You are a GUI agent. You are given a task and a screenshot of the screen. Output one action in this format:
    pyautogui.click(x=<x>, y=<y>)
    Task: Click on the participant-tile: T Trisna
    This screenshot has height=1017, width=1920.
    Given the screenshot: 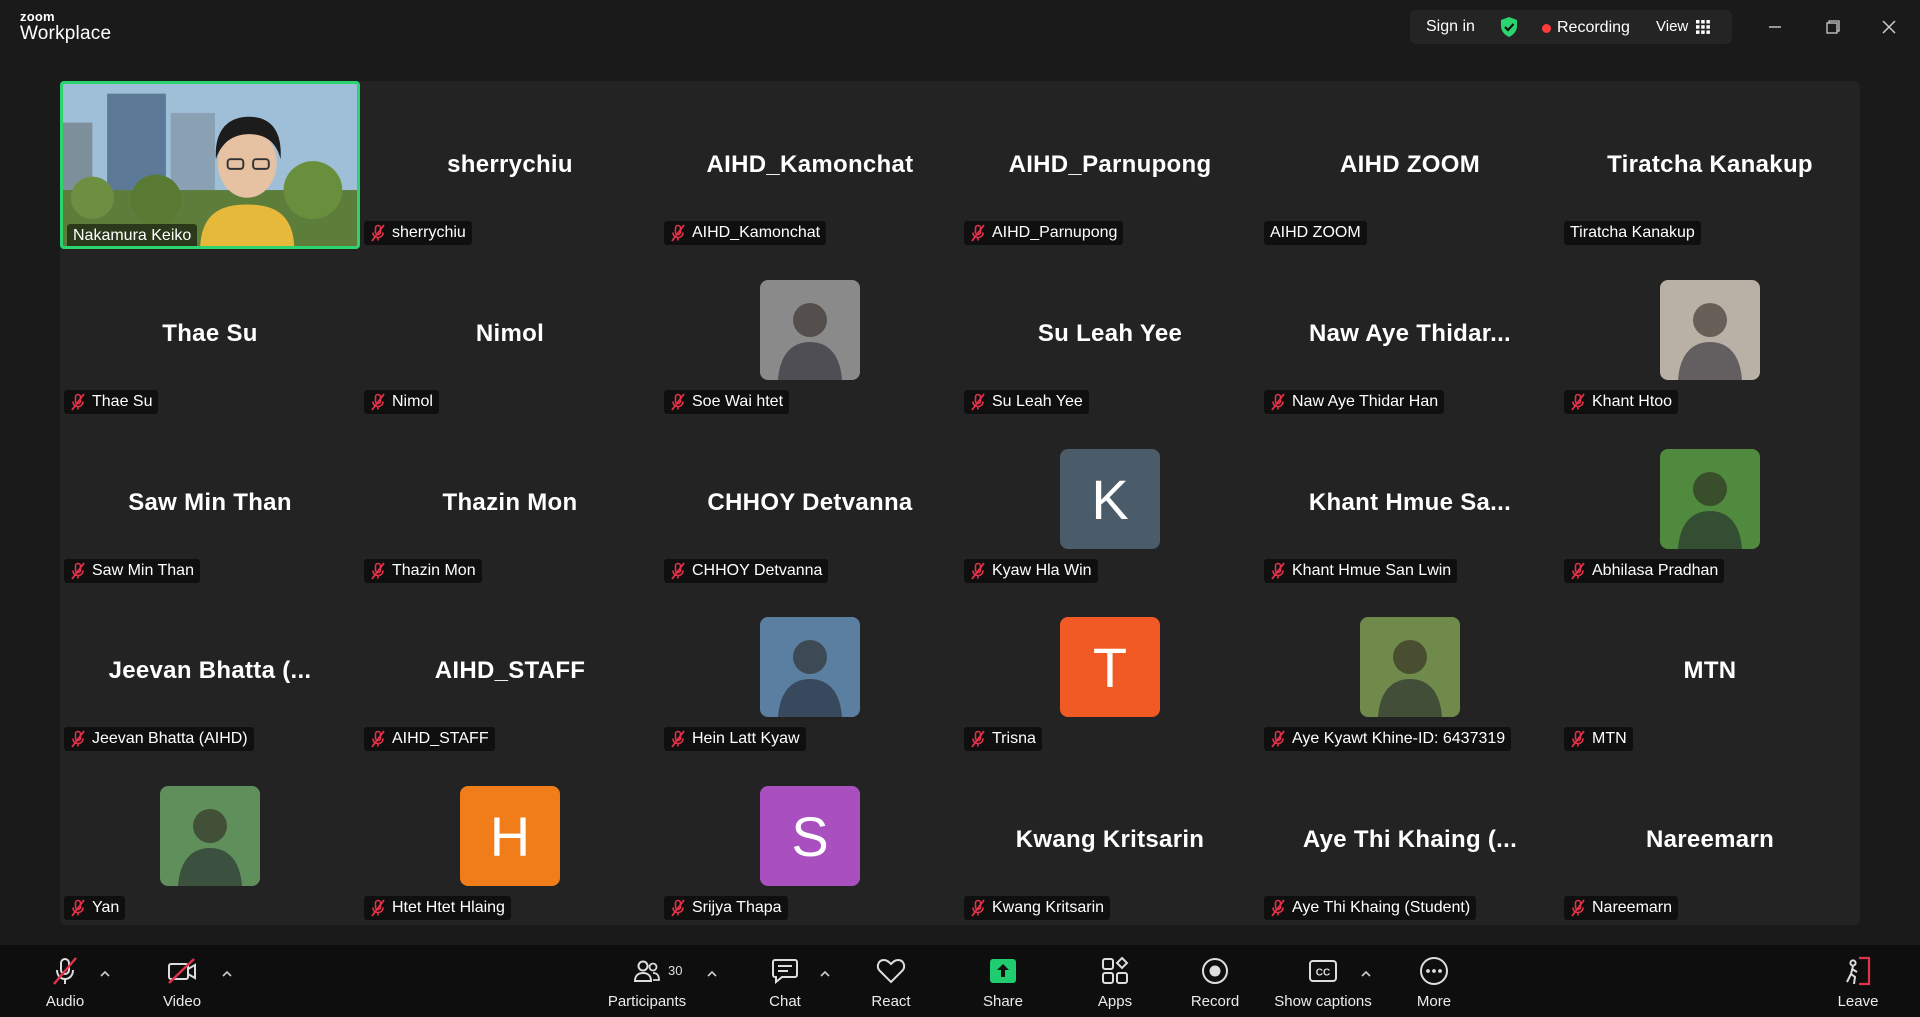 What is the action you would take?
    pyautogui.click(x=1110, y=671)
    